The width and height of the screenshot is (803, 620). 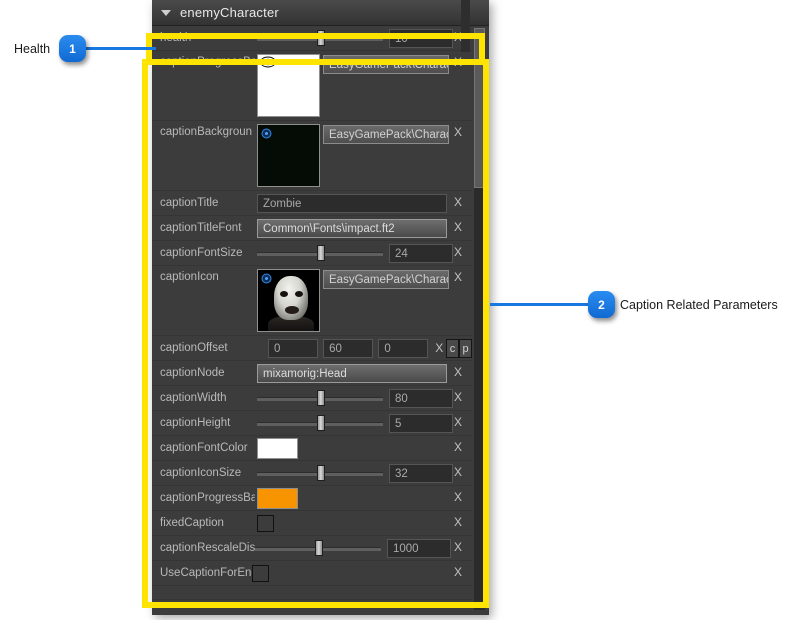 I want to click on captionWidth-slider, so click(x=320, y=398).